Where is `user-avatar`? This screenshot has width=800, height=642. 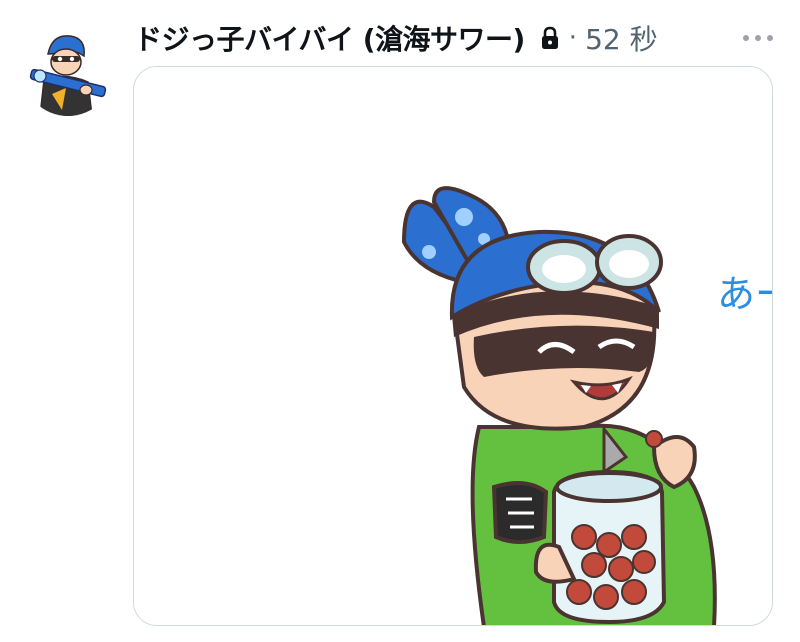 user-avatar is located at coordinates (68, 70).